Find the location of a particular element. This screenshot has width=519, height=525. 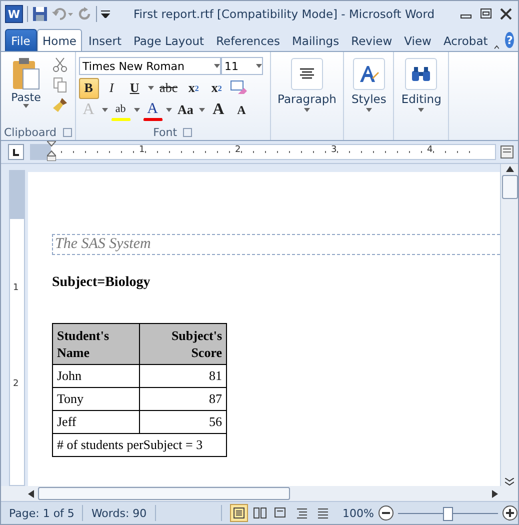

print-layout-icon is located at coordinates (238, 513).